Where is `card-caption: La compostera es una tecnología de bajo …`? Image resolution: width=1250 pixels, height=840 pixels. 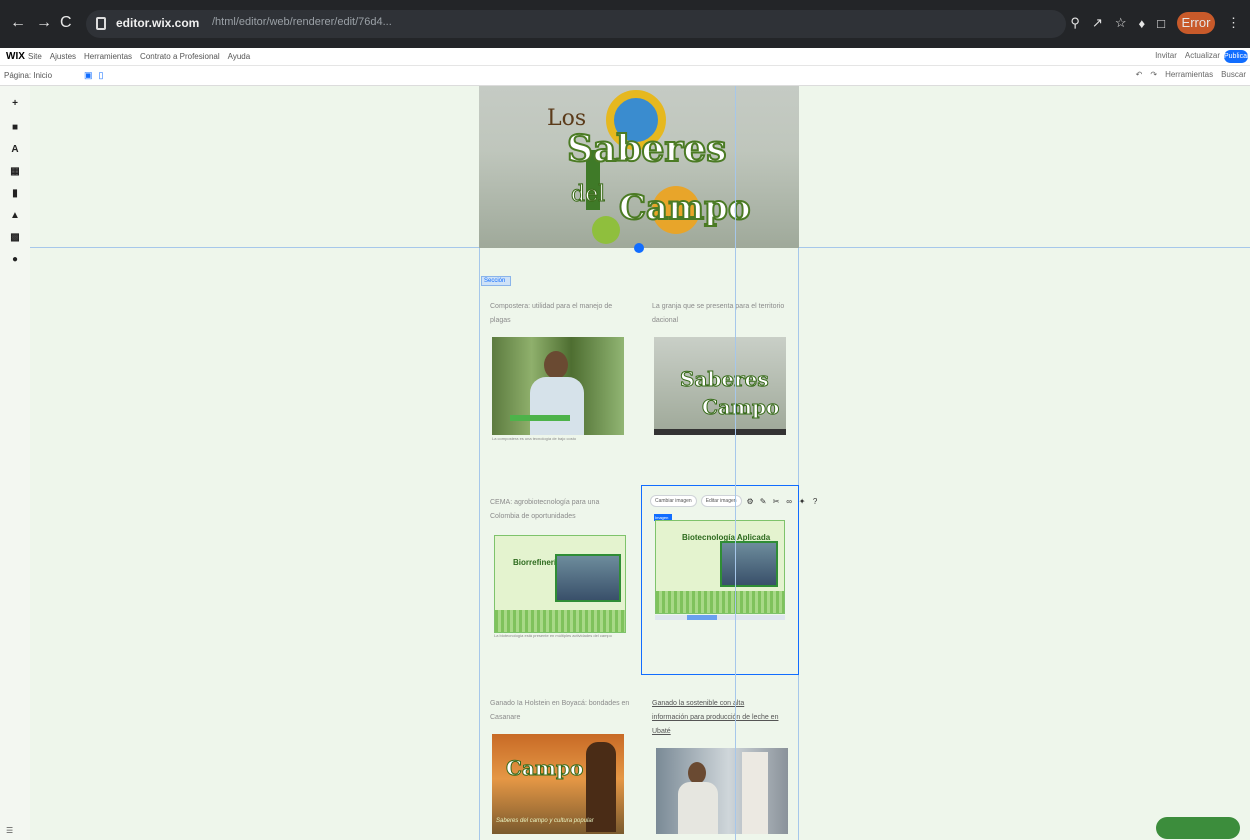
card-caption: La compostera es una tecnología de bajo … is located at coordinates (534, 438).